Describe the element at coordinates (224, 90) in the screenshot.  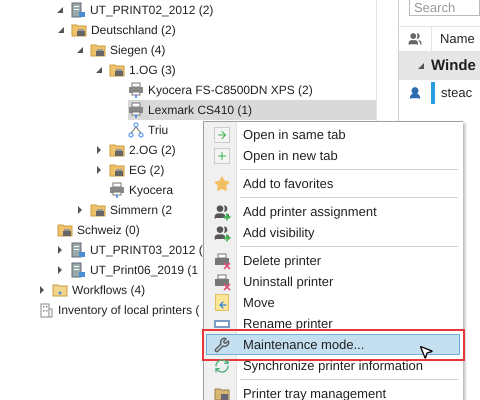
I see `tree-item: Kyocera FS-C8500DN XPS (2)` at that location.